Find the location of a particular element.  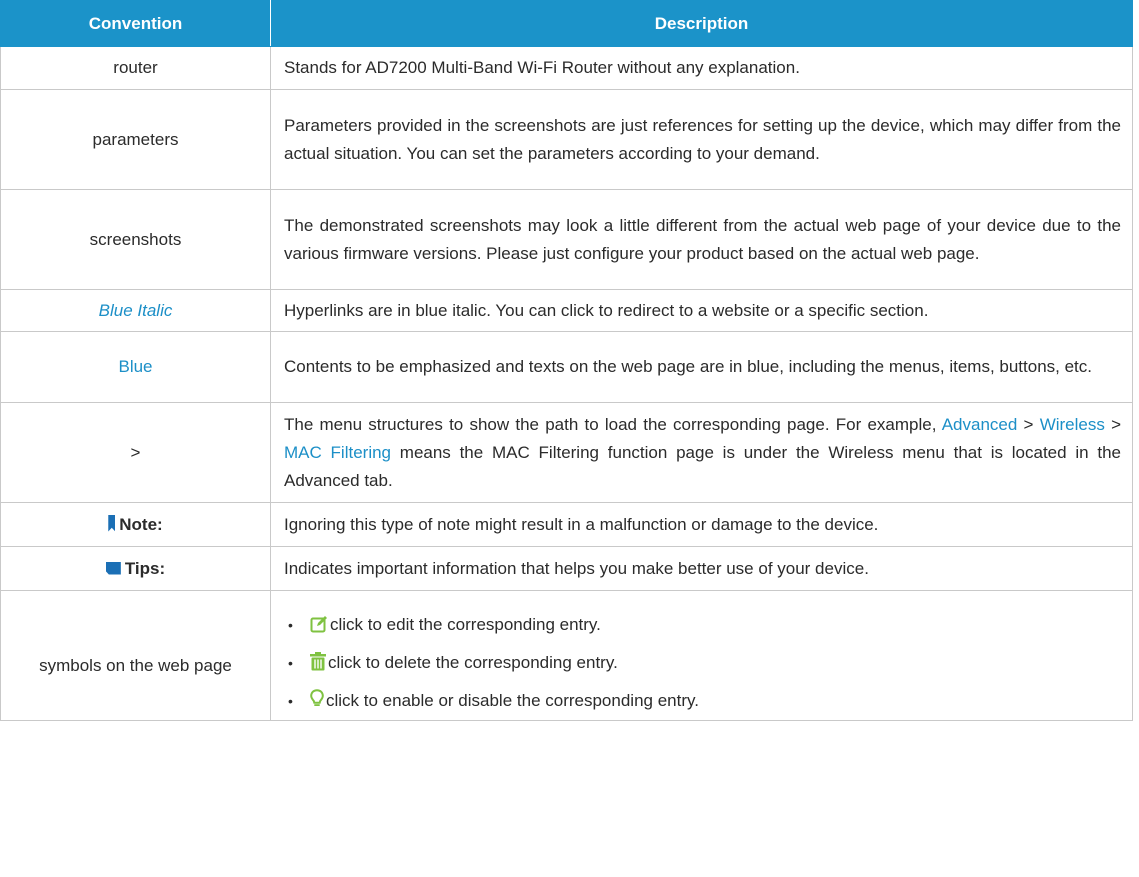

header-description: Description is located at coordinates (701, 23).